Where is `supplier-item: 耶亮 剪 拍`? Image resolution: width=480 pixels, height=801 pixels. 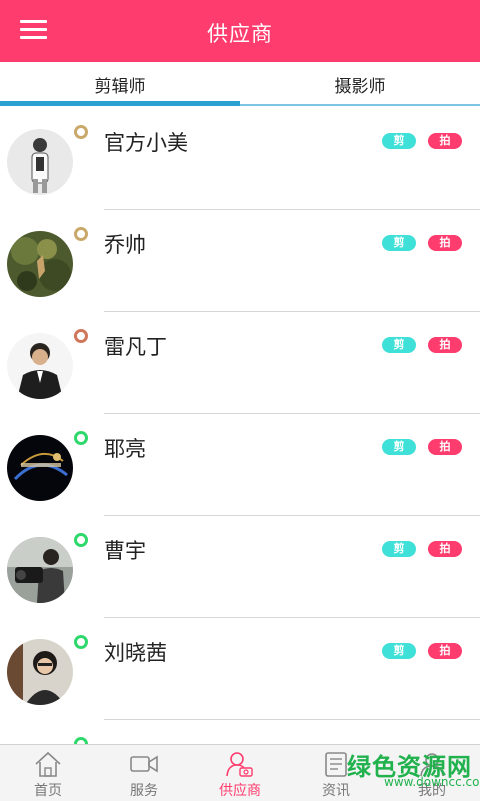 supplier-item: 耶亮 剪 拍 is located at coordinates (240, 465).